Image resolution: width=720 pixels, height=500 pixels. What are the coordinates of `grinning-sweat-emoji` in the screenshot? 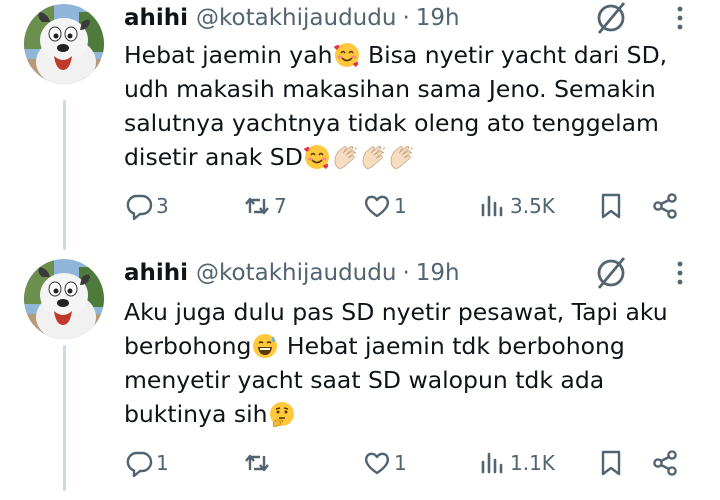 It's located at (265, 346).